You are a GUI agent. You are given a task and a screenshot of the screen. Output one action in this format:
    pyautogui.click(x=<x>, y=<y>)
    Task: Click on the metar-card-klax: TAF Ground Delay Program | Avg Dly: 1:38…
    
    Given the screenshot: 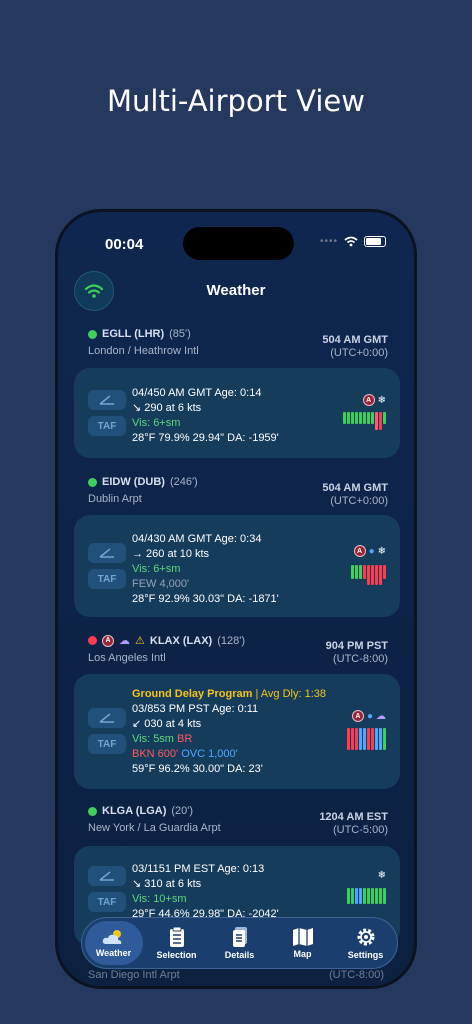 What is the action you would take?
    pyautogui.click(x=237, y=731)
    